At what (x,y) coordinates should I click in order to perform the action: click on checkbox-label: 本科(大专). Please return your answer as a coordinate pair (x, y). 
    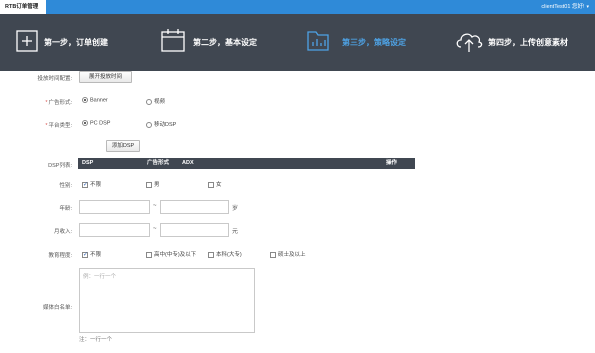
    Looking at the image, I should click on (229, 255).